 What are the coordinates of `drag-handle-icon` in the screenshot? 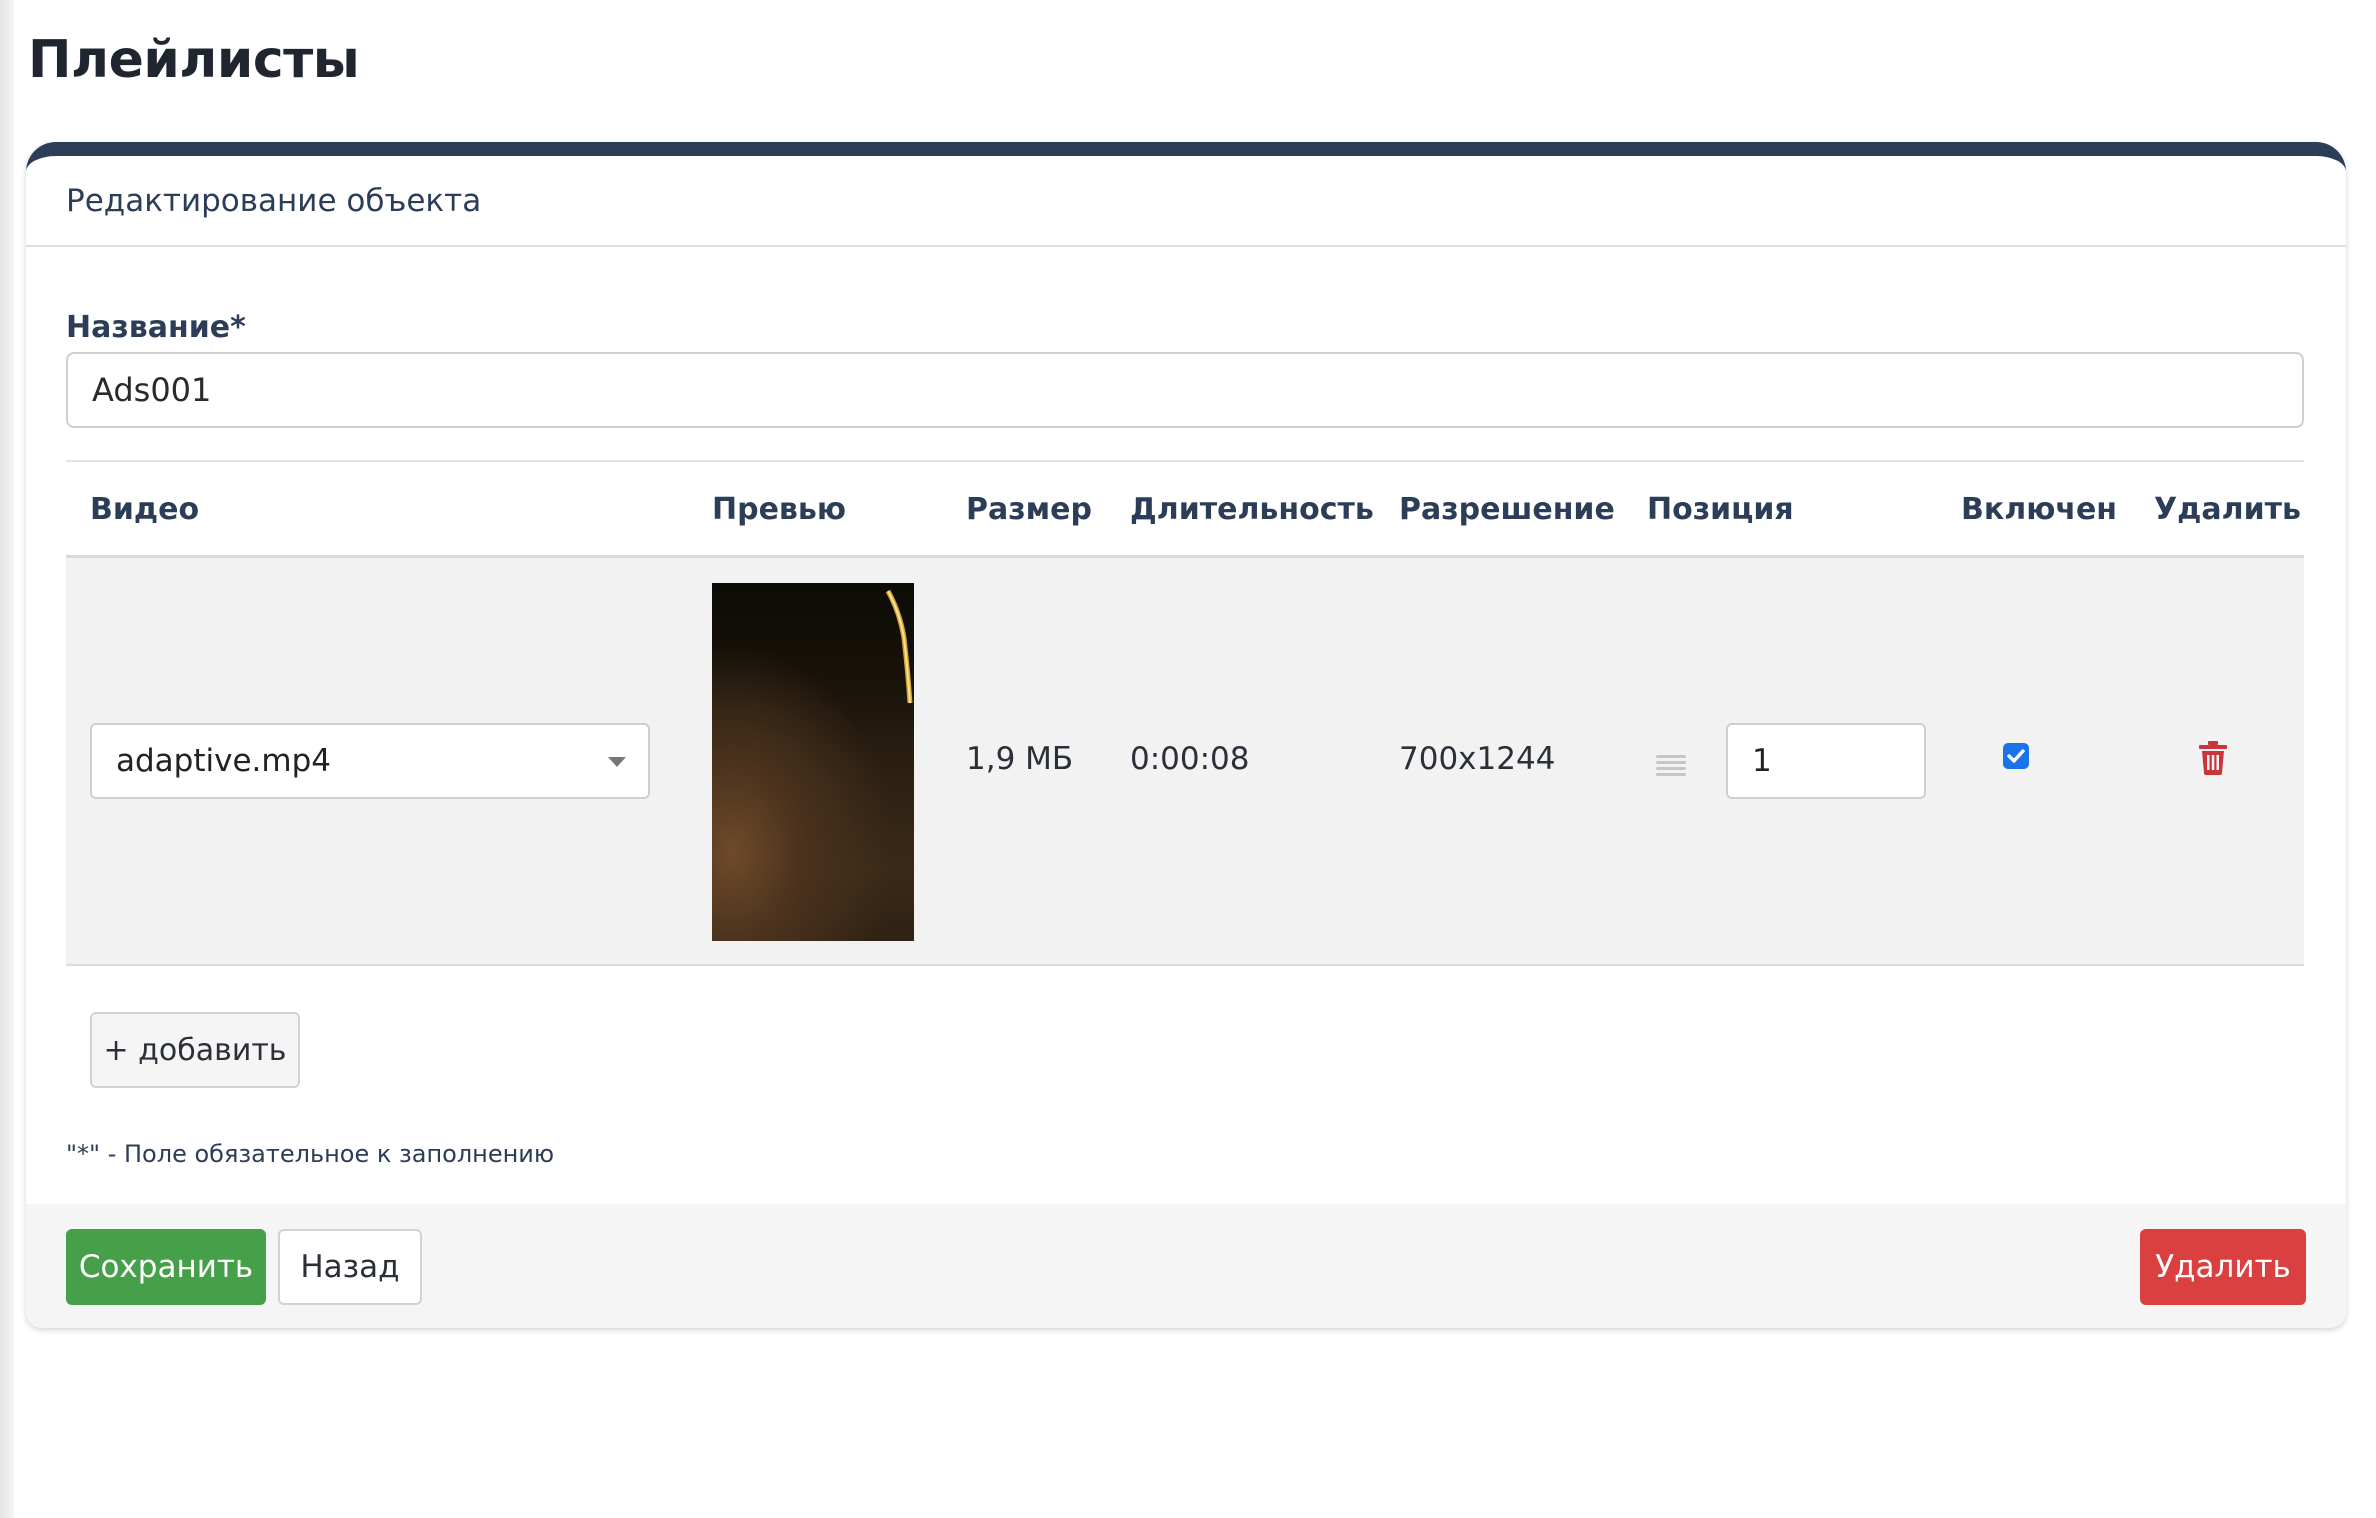 It's located at (1671, 766).